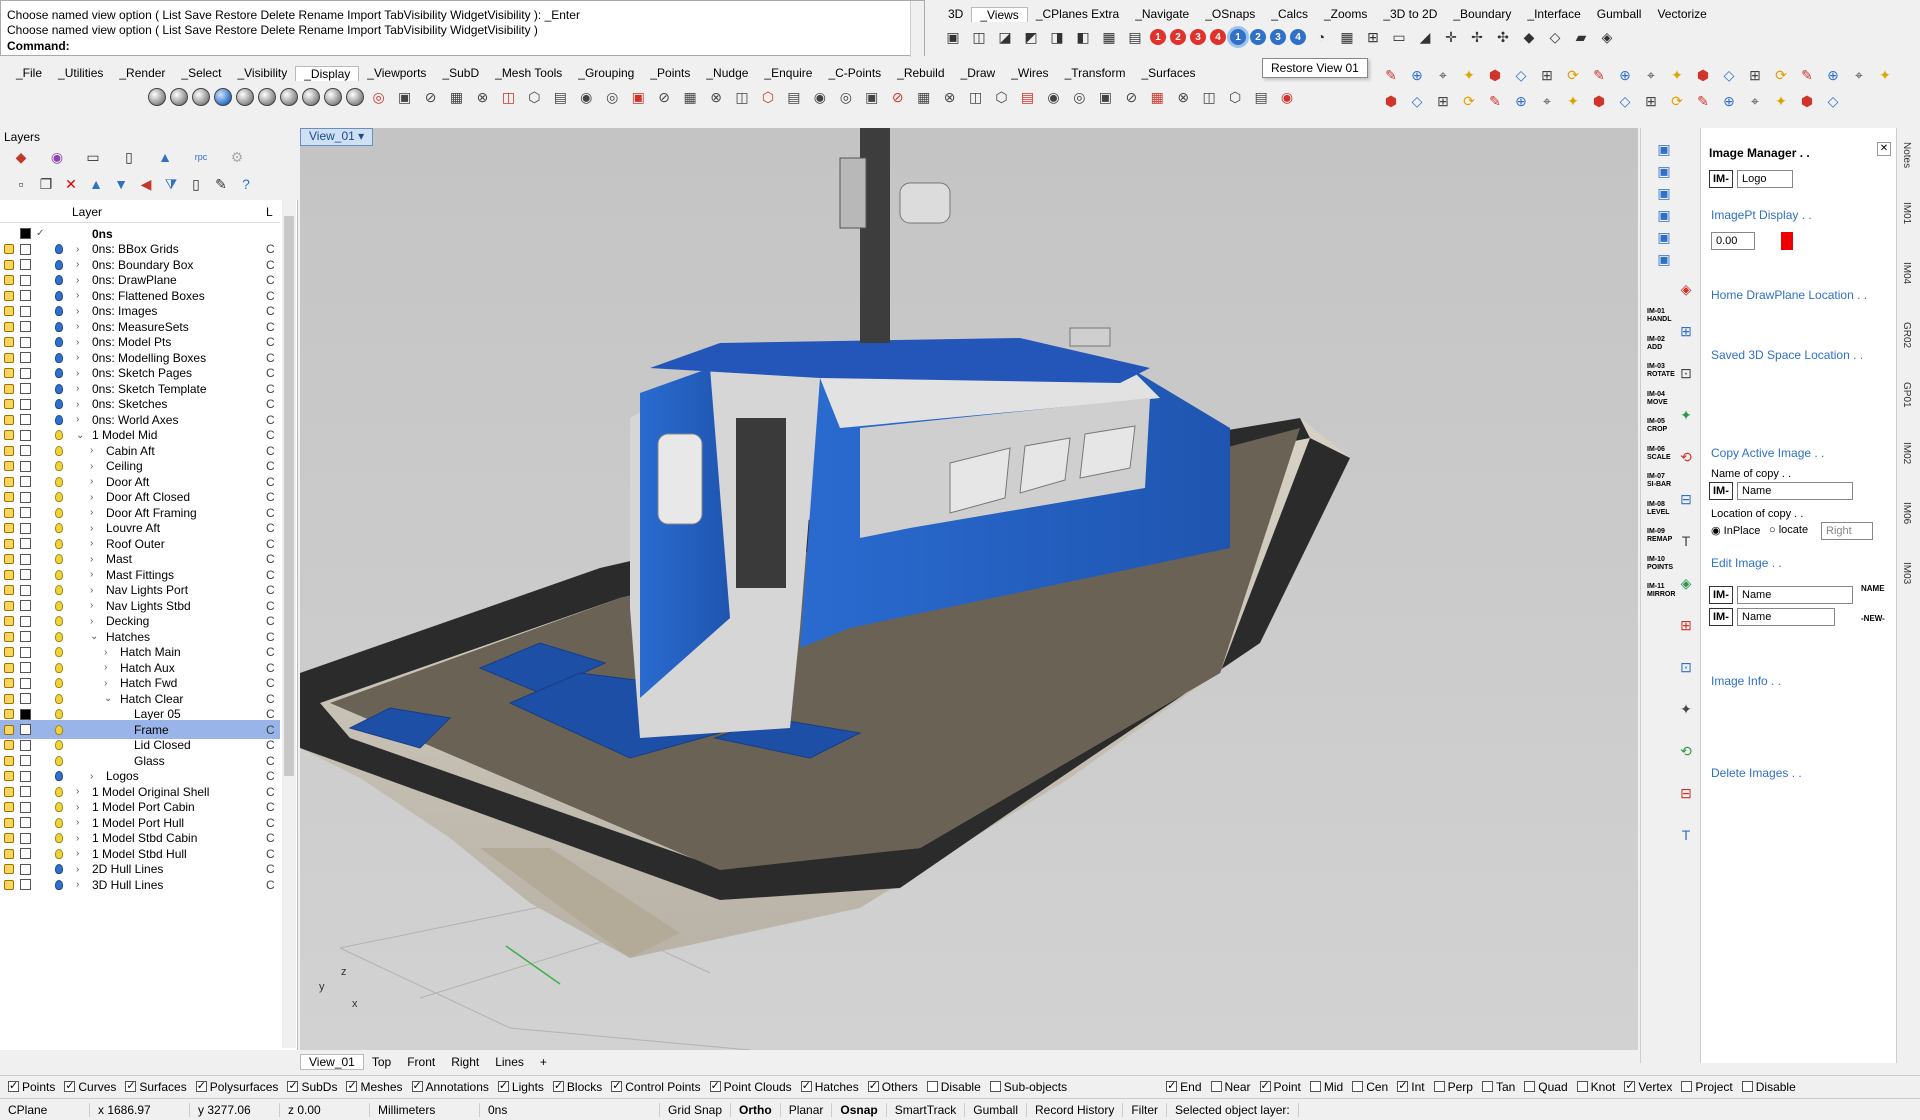 The width and height of the screenshot is (1920, 1120). Describe the element at coordinates (1884, 149) in the screenshot. I see `close-icon: ✕` at that location.